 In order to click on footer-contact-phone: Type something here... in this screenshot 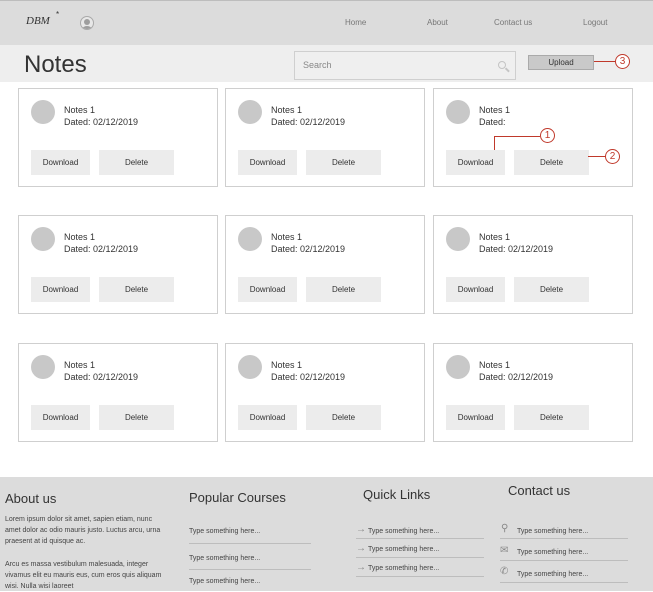, I will do `click(552, 574)`.